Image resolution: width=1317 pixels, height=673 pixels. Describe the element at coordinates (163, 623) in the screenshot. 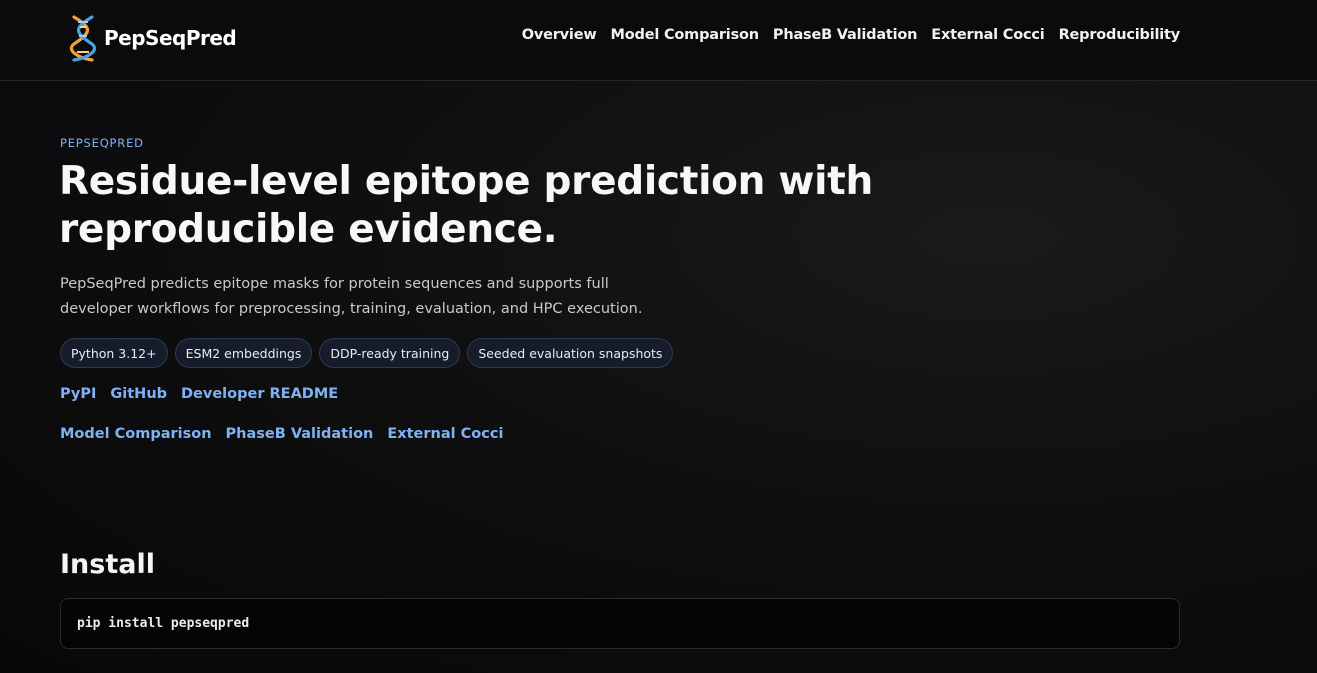

I see `install-command: pip install pepseqpred` at that location.